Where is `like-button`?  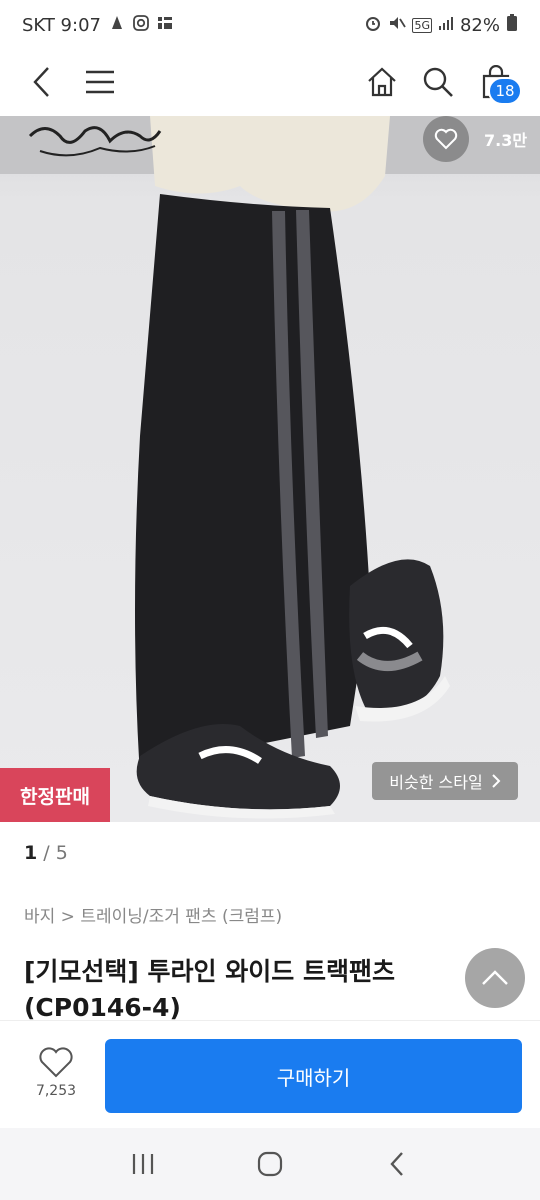
like-button is located at coordinates (446, 139).